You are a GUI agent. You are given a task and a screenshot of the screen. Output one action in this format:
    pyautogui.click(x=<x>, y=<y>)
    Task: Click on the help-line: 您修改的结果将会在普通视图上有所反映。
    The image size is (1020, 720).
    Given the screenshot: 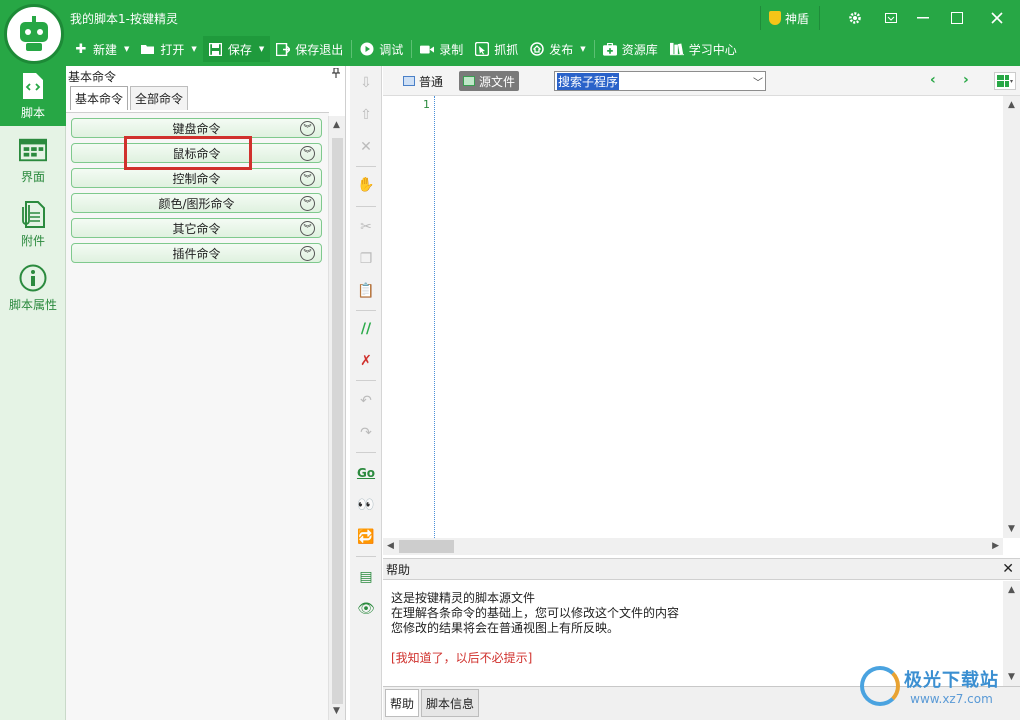 What is the action you would take?
    pyautogui.click(x=505, y=628)
    